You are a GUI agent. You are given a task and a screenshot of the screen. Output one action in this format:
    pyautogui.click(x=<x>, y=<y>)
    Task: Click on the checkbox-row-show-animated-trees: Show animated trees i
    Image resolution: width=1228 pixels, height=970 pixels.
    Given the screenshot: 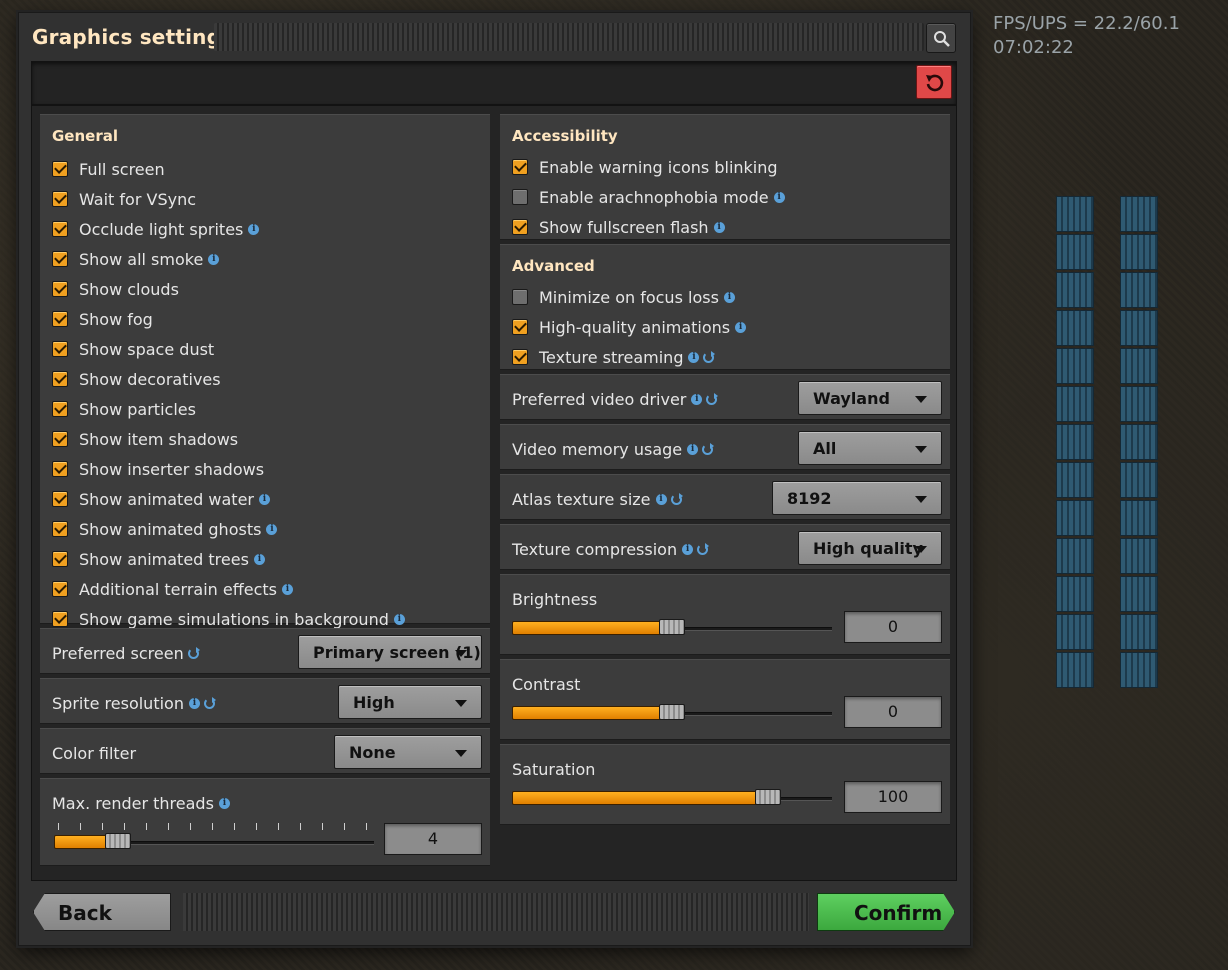 What is the action you would take?
    pyautogui.click(x=158, y=559)
    